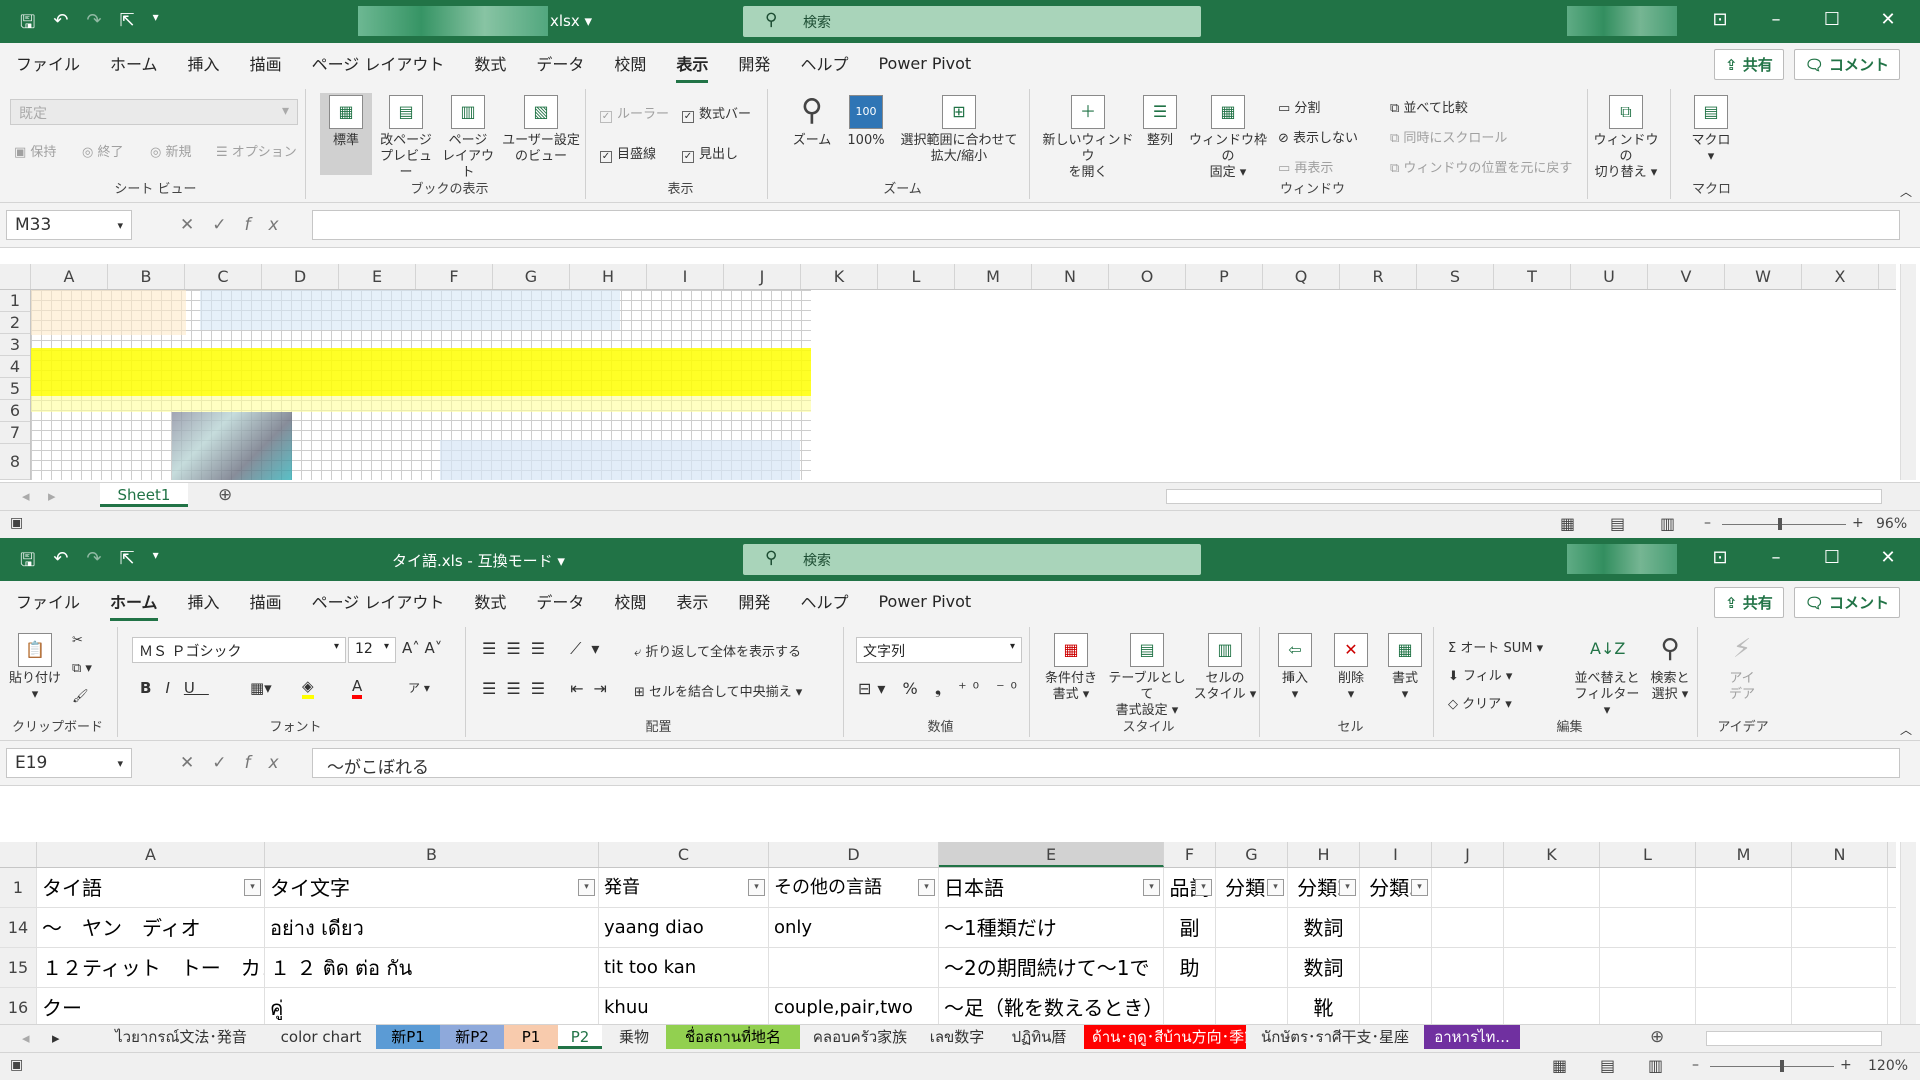 This screenshot has width=1920, height=1080. Describe the element at coordinates (1858, 523) in the screenshot. I see `zoom-in-icon: +` at that location.